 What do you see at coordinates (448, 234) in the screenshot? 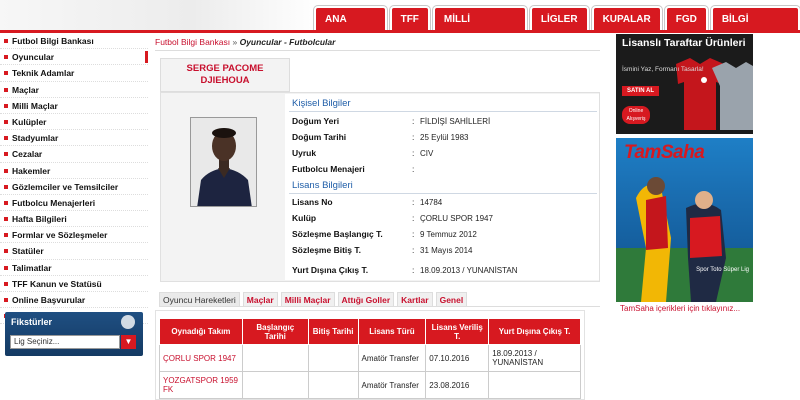
I see `contract-start-value: 9 Temmuz 2012` at bounding box center [448, 234].